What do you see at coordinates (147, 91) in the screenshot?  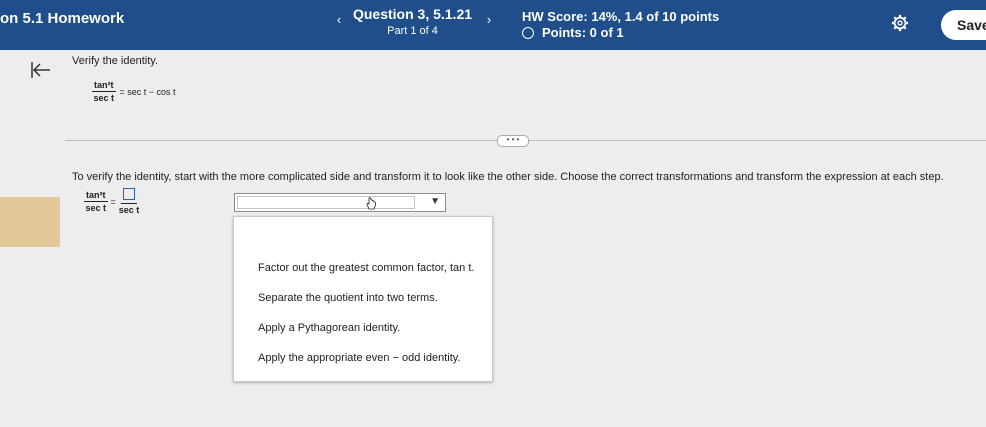 I see `identity-rhs: = sec t − cos t` at bounding box center [147, 91].